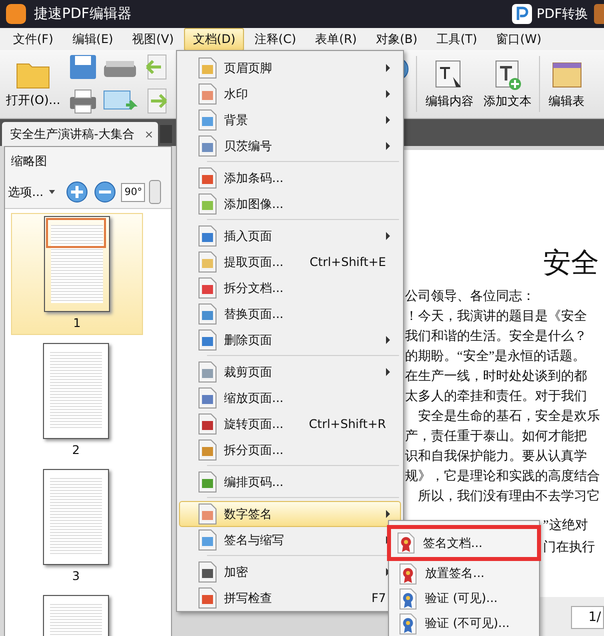  What do you see at coordinates (77, 192) in the screenshot?
I see `zoom-in-icon` at bounding box center [77, 192].